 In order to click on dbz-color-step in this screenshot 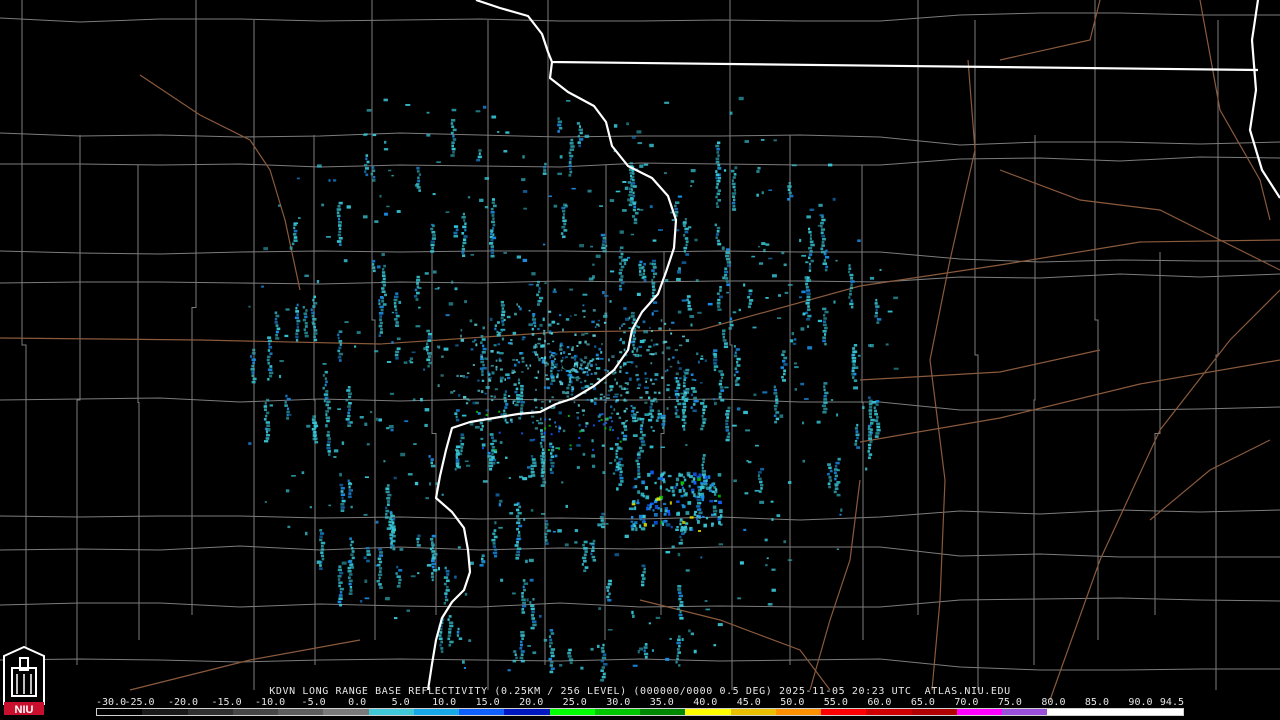, I will do `click(1025, 712)`.